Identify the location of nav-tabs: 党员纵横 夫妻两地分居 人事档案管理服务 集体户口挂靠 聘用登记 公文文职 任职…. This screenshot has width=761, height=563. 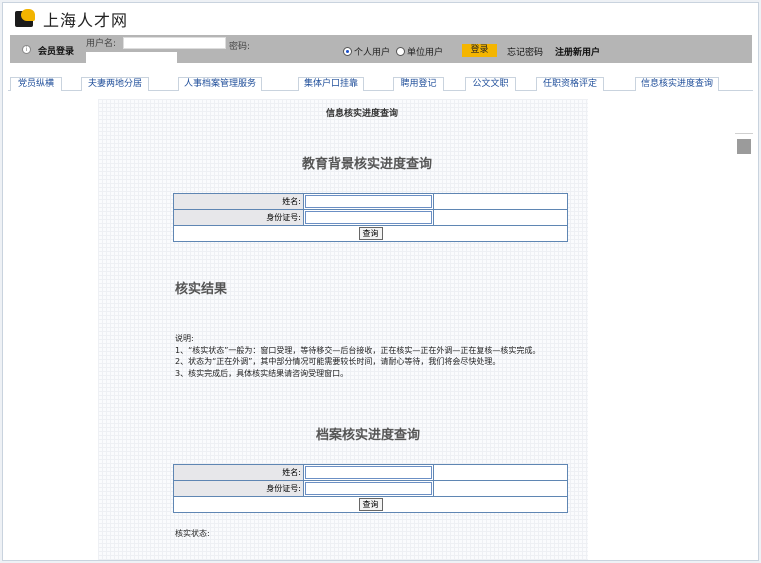
(380, 84).